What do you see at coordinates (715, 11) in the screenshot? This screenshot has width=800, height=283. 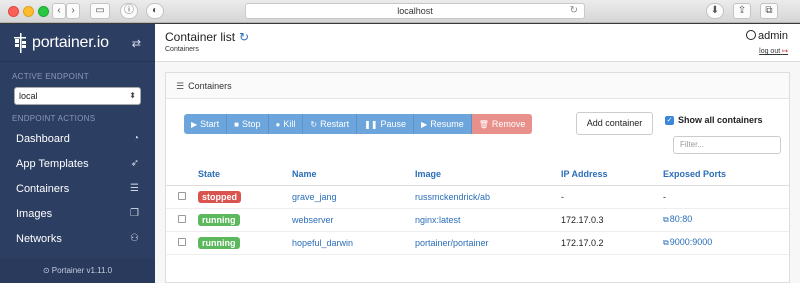 I see `download-icon: ⬇` at bounding box center [715, 11].